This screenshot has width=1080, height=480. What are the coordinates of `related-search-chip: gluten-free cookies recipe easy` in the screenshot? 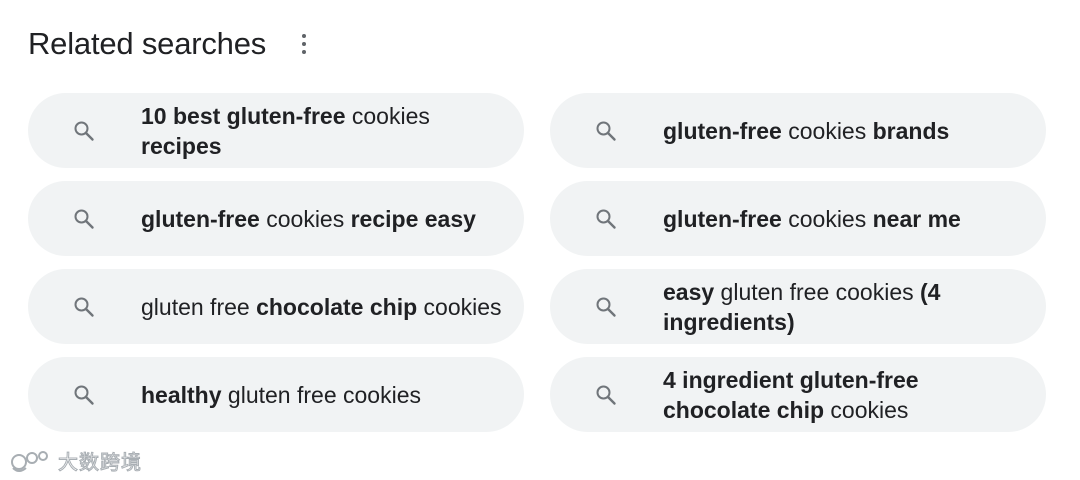 It's located at (276, 218).